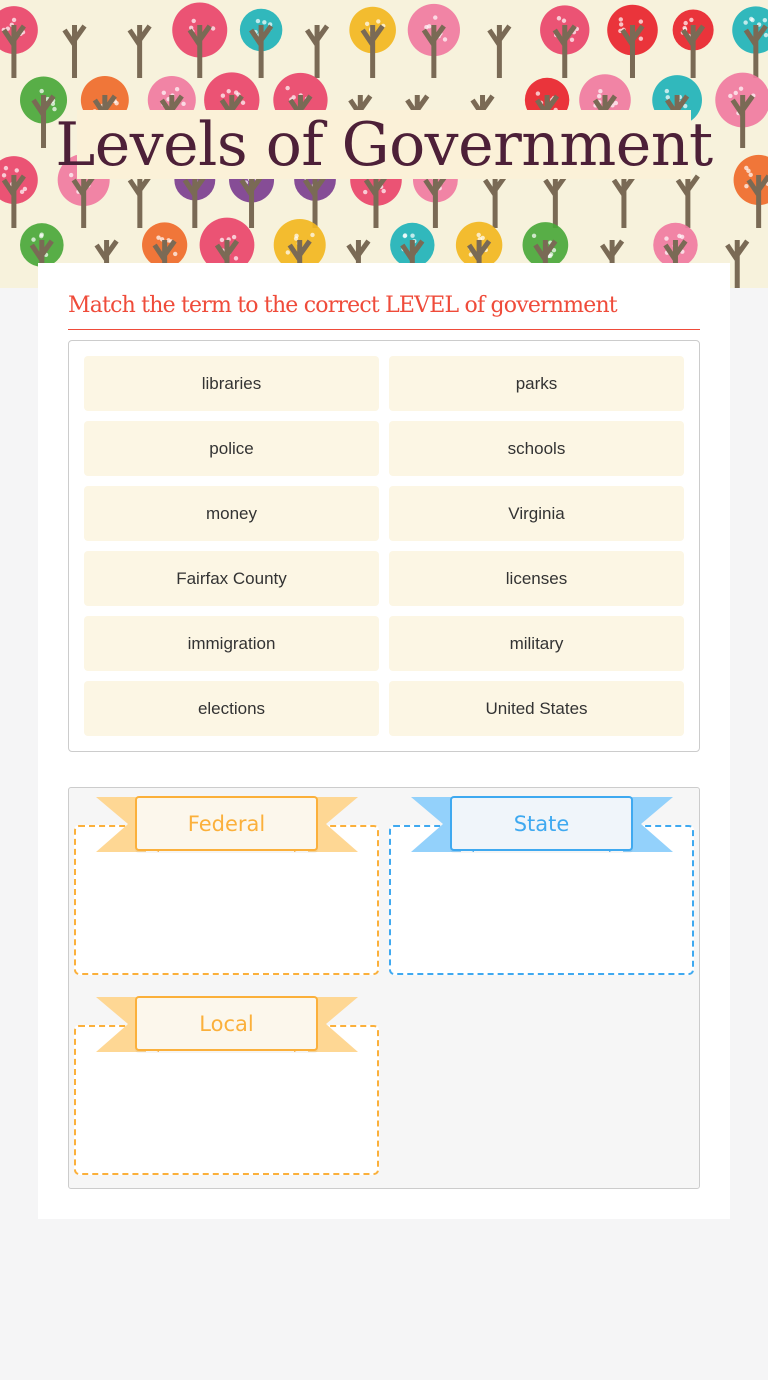  What do you see at coordinates (231, 513) in the screenshot?
I see `draggable-term: money` at bounding box center [231, 513].